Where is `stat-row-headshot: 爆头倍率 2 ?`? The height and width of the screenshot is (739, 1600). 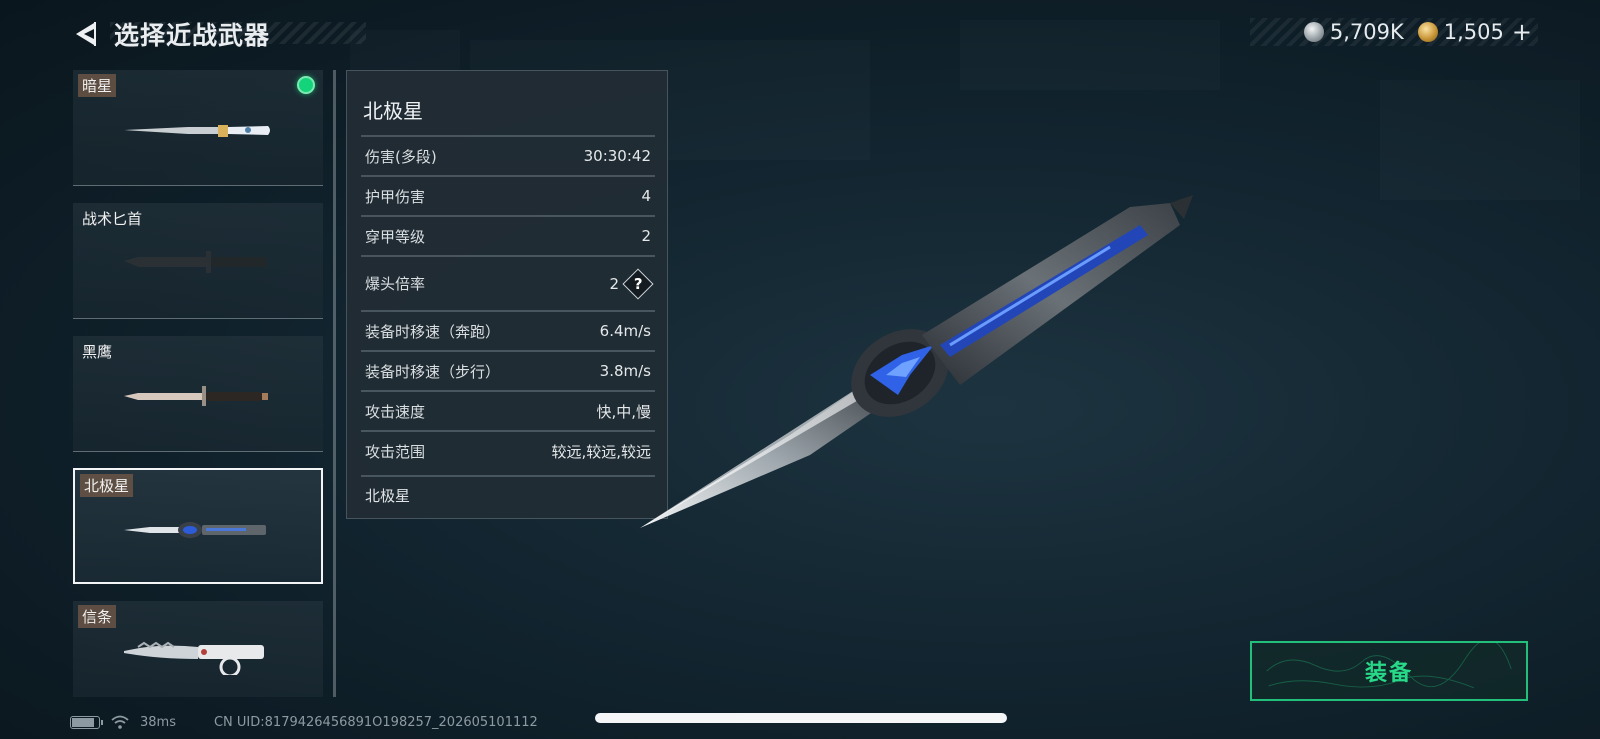 stat-row-headshot: 爆头倍率 2 ? is located at coordinates (508, 282).